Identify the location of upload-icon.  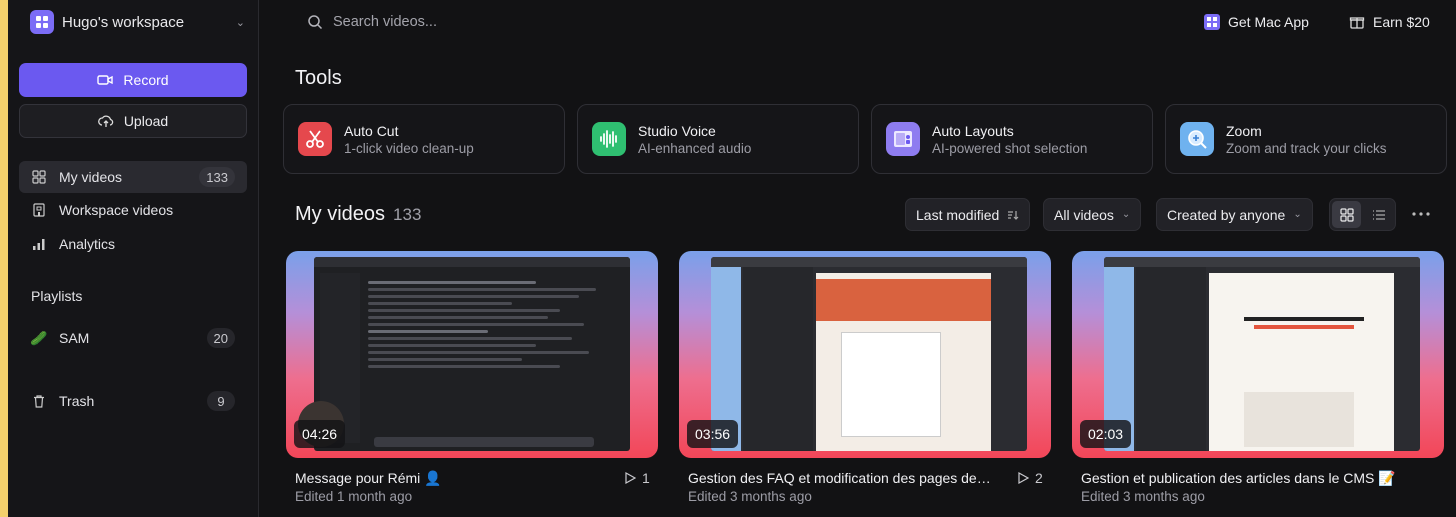
(105, 121).